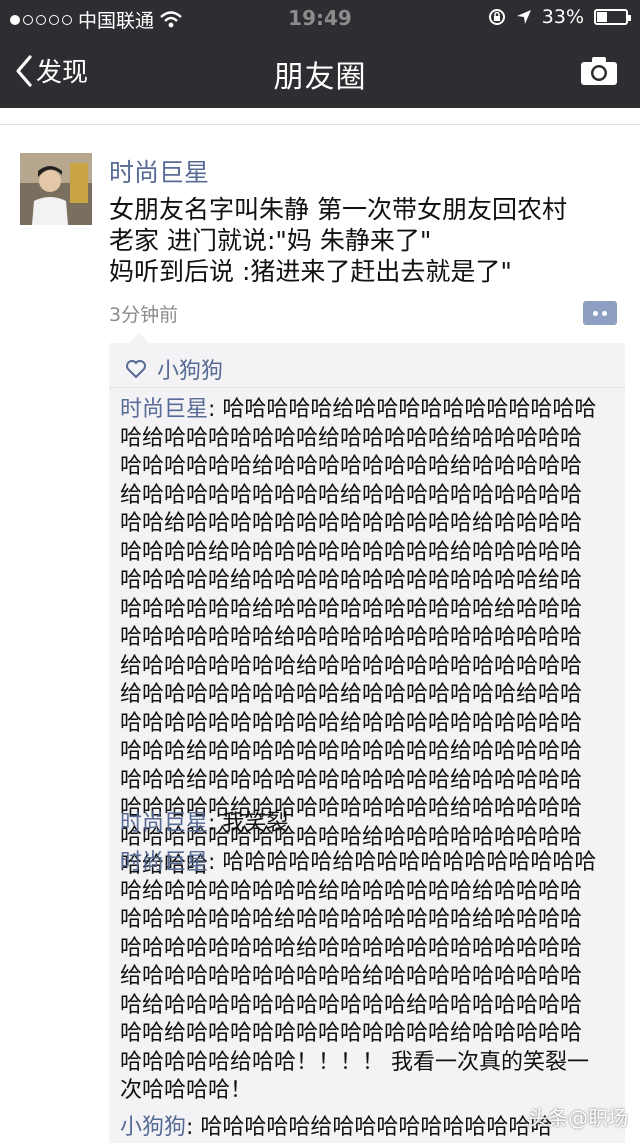 The image size is (640, 1143). I want to click on avatar, so click(56, 189).